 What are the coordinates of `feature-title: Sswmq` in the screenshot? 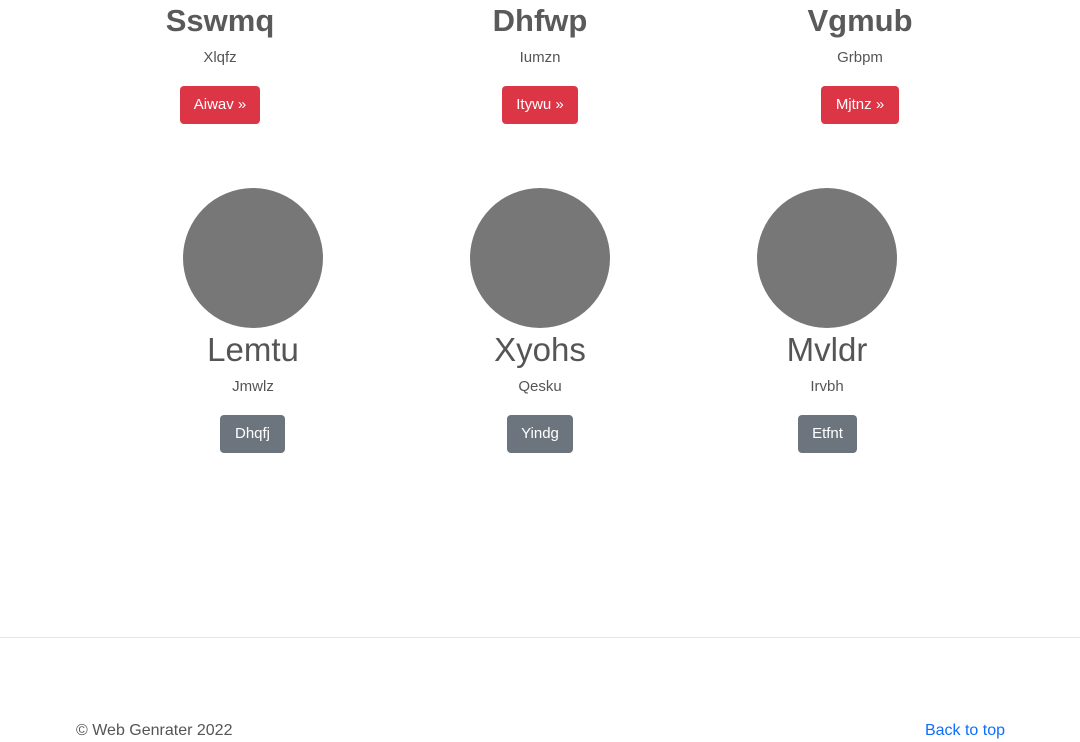 It's located at (220, 20).